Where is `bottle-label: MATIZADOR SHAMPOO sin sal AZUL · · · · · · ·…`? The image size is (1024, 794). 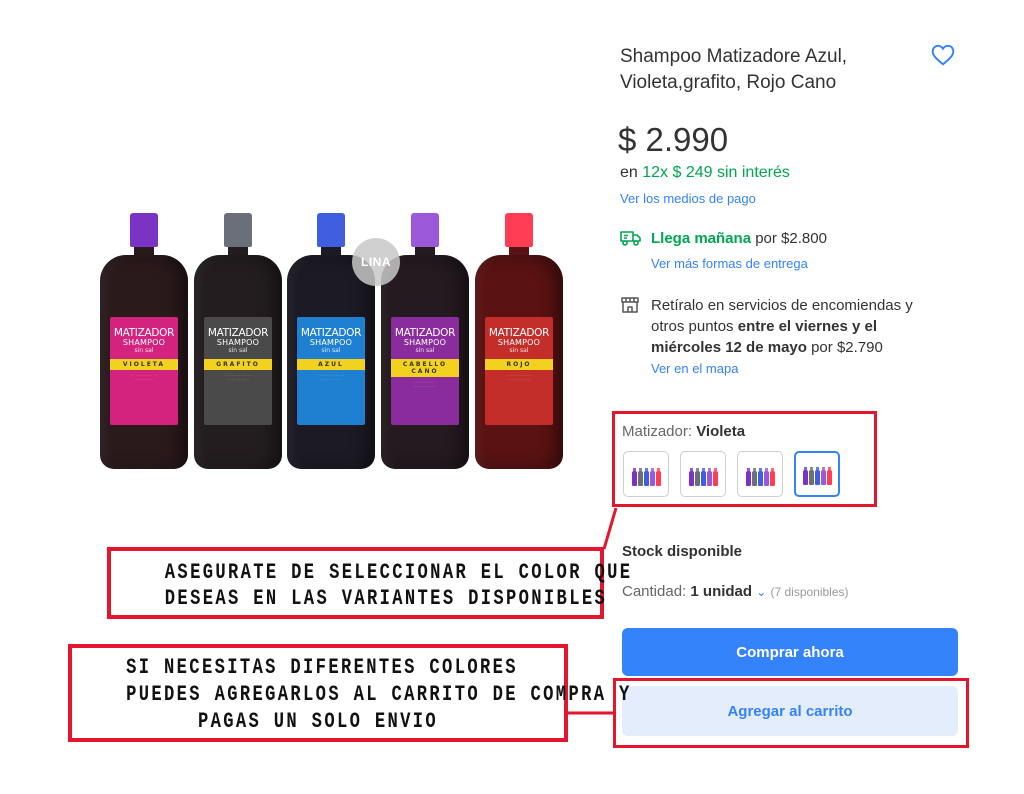 bottle-label: MATIZADOR SHAMPOO sin sal AZUL · · · · · · ·… is located at coordinates (331, 371).